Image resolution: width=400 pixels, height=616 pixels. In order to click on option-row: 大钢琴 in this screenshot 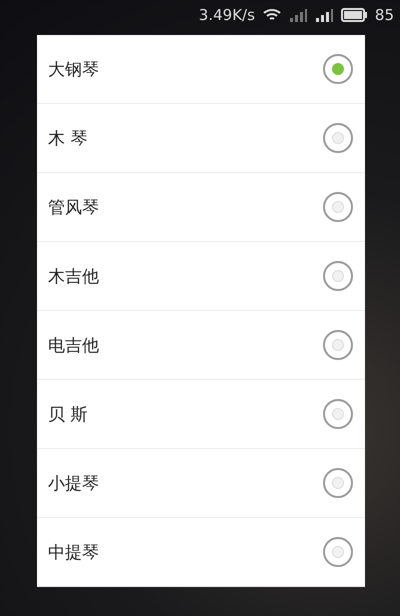, I will do `click(201, 69)`.